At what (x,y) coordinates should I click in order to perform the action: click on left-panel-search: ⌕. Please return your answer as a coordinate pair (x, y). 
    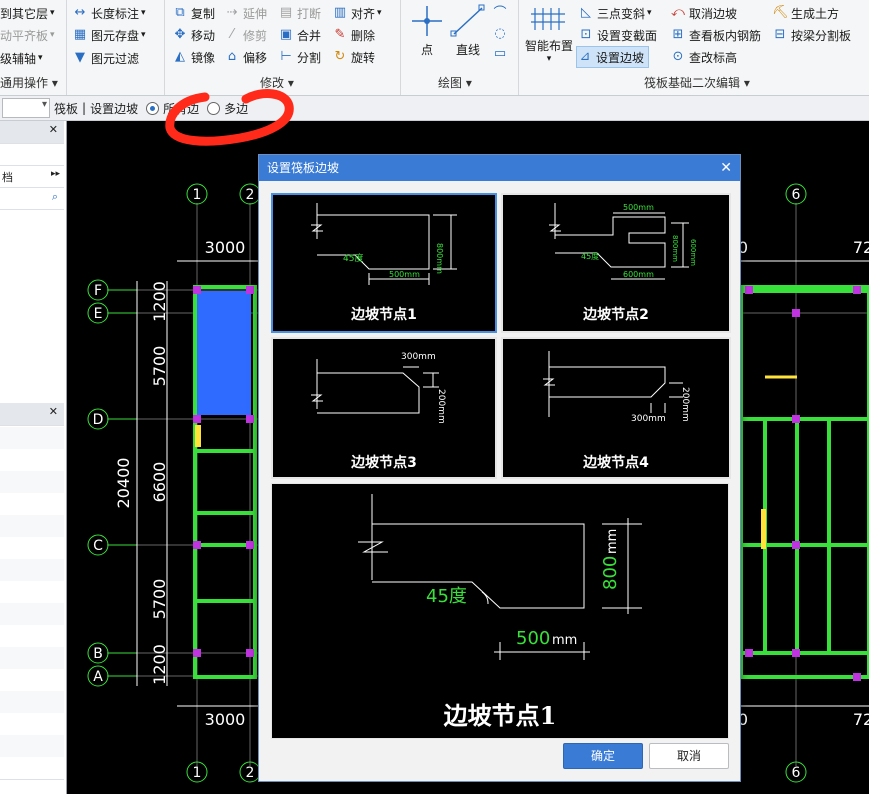
    Looking at the image, I should click on (32, 198).